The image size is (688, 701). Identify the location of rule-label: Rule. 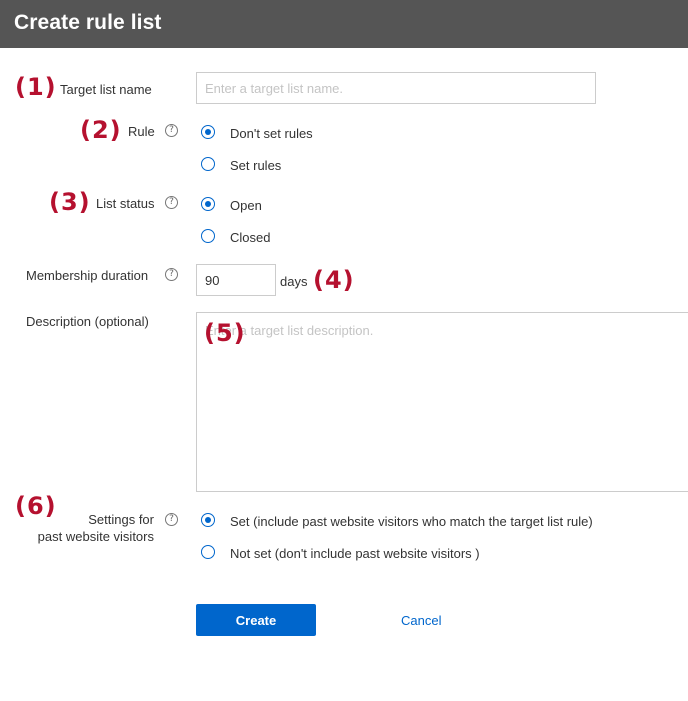
(141, 131).